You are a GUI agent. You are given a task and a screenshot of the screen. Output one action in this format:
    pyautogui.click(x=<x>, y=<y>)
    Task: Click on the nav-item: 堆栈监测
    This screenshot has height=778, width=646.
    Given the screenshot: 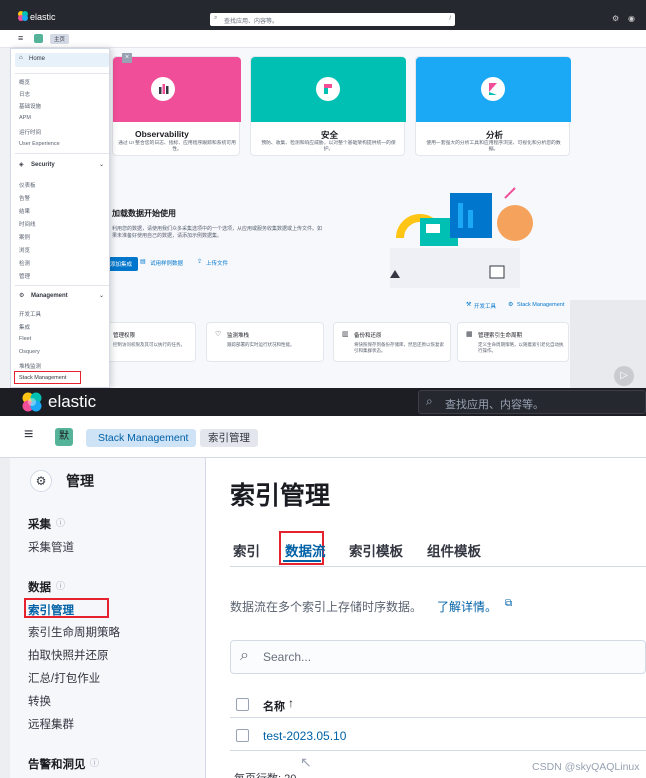 What is the action you would take?
    pyautogui.click(x=30, y=366)
    